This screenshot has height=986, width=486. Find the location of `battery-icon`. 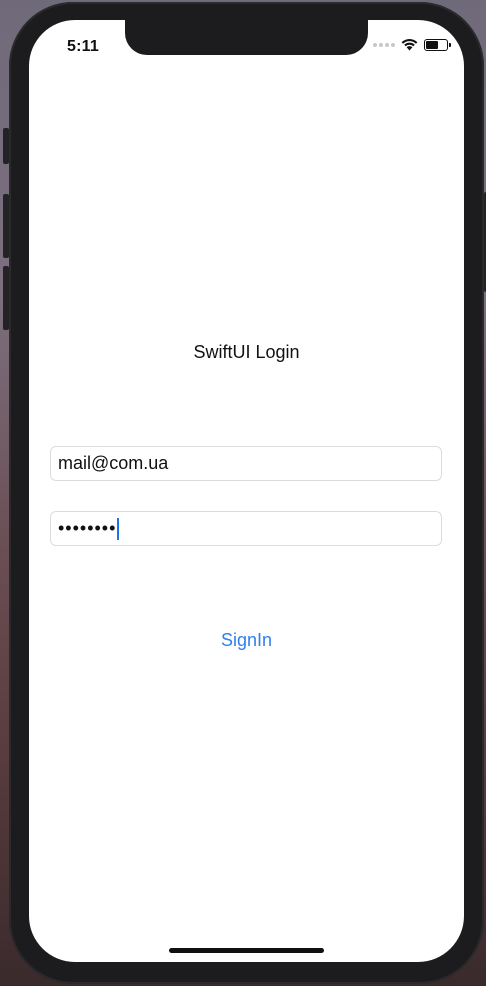

battery-icon is located at coordinates (437, 44).